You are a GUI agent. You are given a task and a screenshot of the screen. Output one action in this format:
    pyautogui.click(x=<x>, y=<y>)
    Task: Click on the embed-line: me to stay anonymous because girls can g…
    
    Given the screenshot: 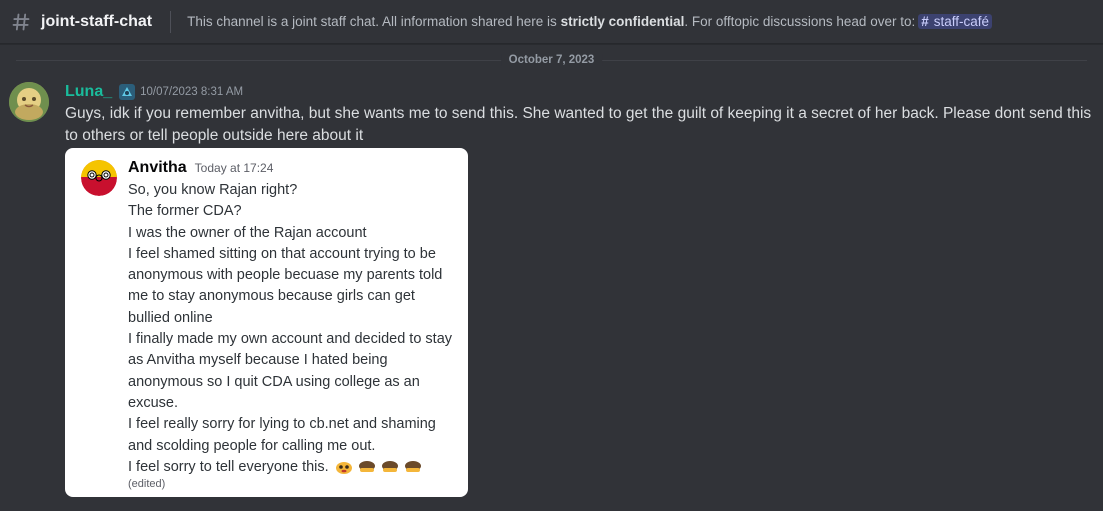 What is the action you would take?
    pyautogui.click(x=271, y=296)
    